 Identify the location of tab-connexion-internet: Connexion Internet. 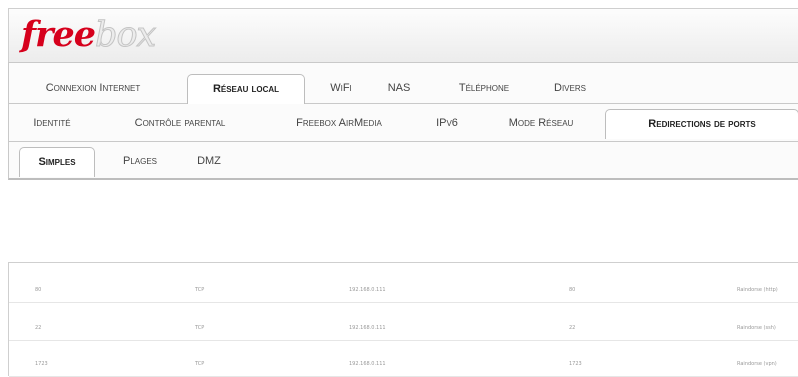
(93, 88).